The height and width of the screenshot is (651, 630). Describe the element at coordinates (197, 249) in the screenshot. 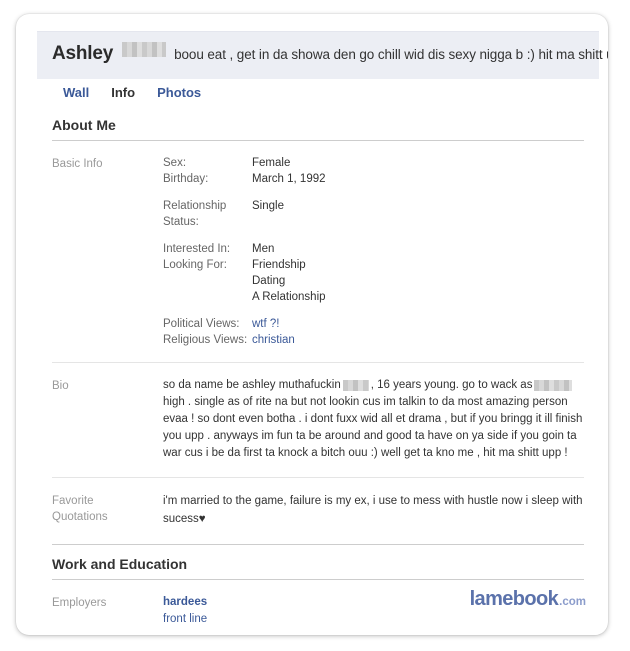

I see `field-key-interested-in: Interested In:` at that location.